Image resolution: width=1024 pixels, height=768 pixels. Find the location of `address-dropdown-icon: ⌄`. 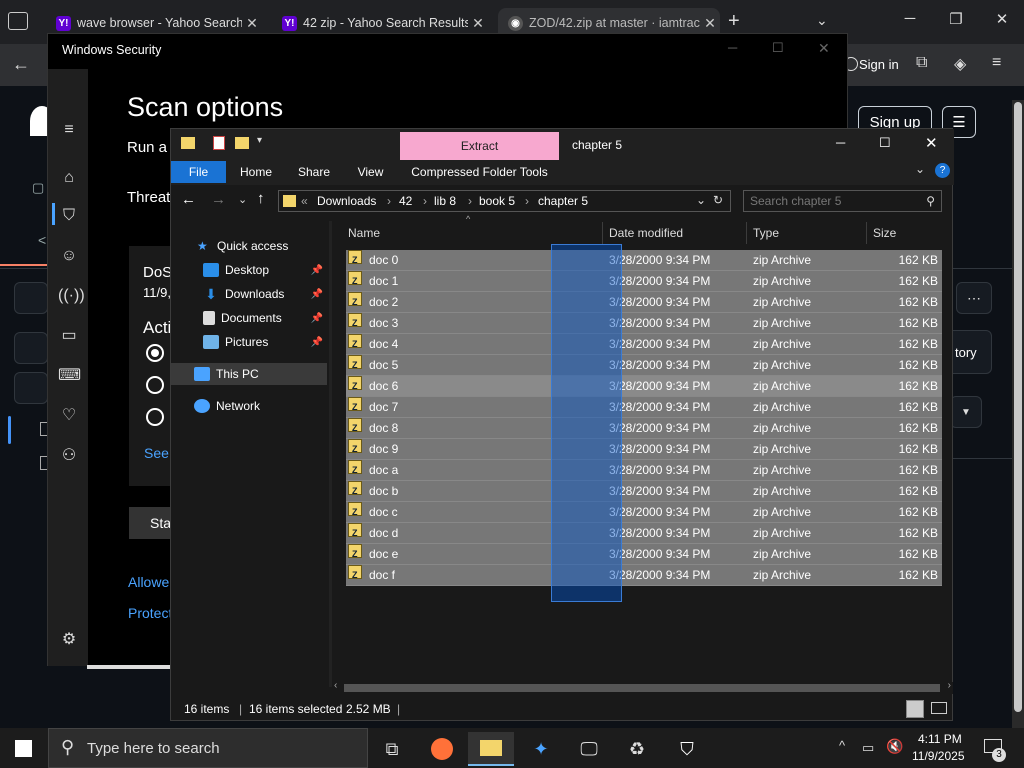

address-dropdown-icon: ⌄ is located at coordinates (701, 200).